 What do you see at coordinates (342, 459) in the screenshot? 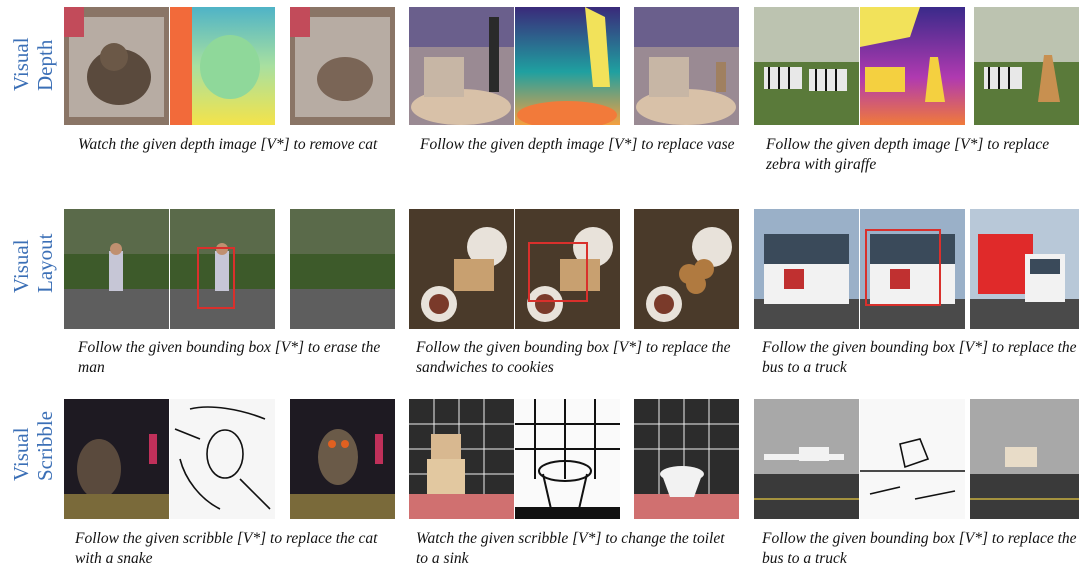
I see `output-photo-snake` at bounding box center [342, 459].